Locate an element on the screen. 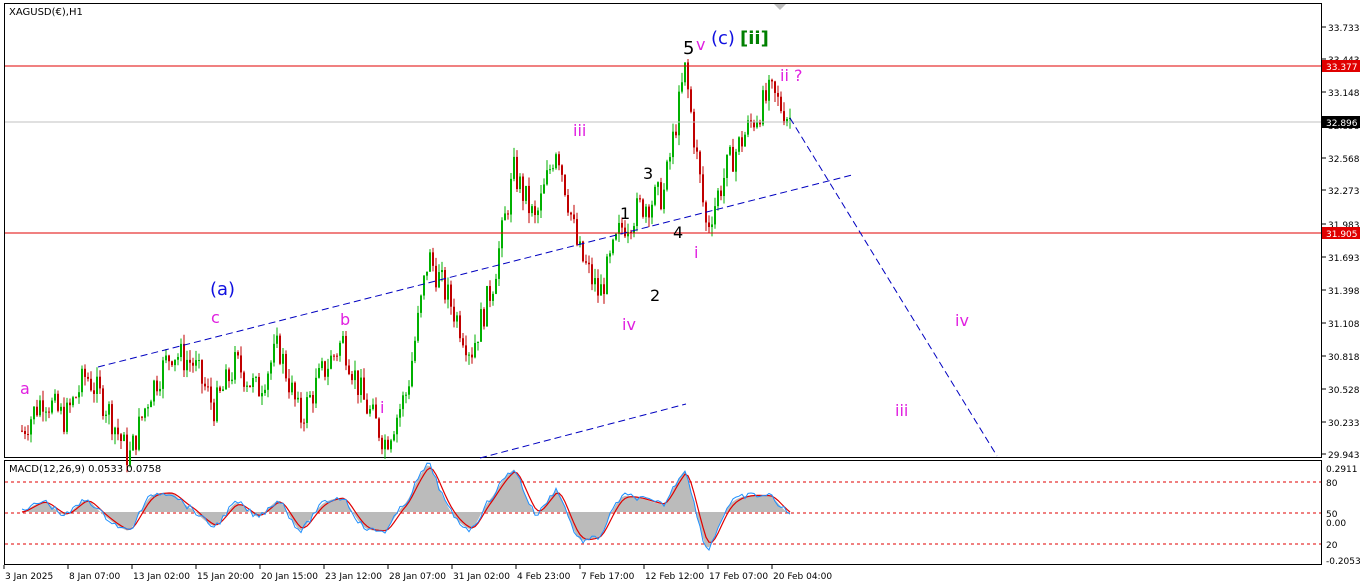  macd-tick-label: 0.2911 is located at coordinates (1342, 470).